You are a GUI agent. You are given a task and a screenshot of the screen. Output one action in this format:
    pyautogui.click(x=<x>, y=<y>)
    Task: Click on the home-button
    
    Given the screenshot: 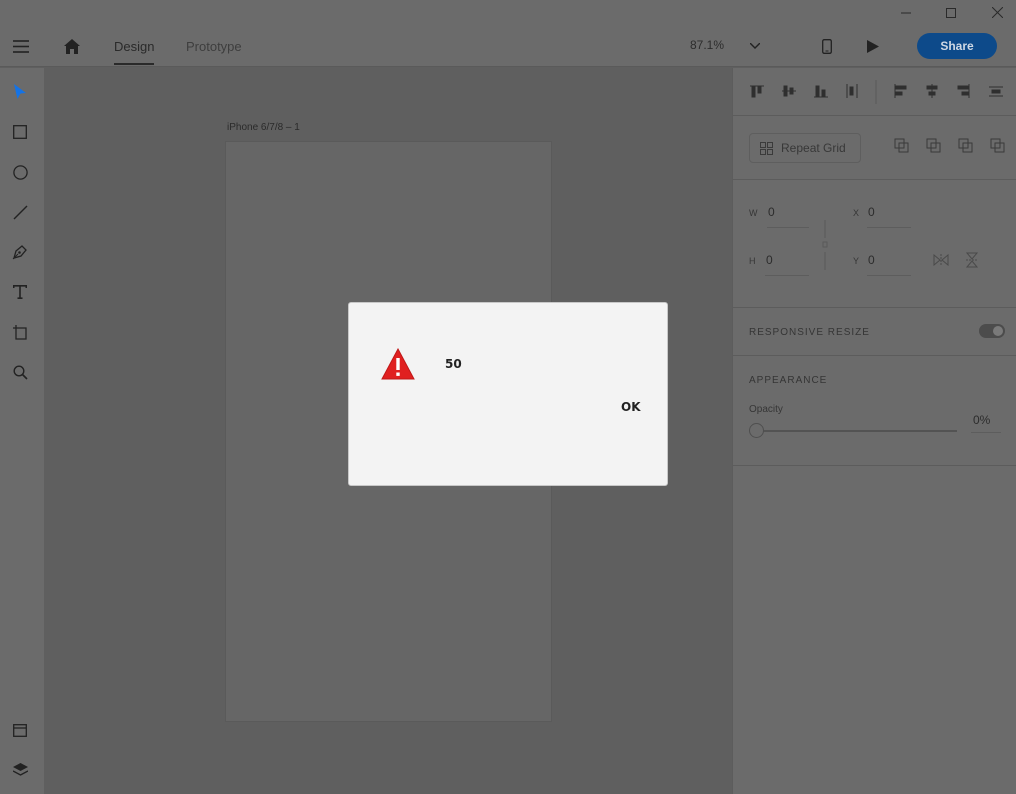 What is the action you would take?
    pyautogui.click(x=72, y=46)
    